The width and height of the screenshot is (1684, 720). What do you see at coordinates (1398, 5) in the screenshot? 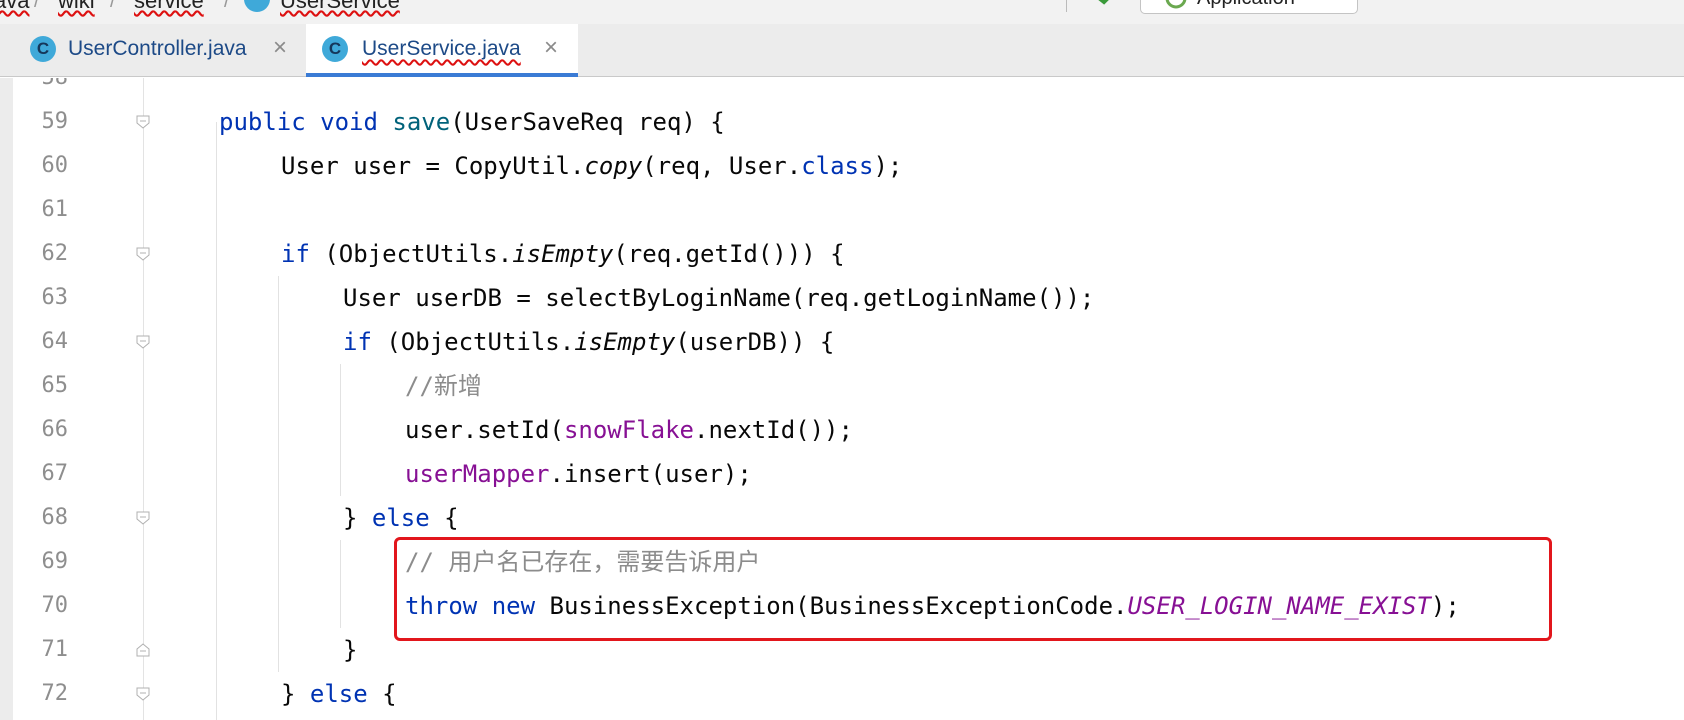
I see `run-icon` at bounding box center [1398, 5].